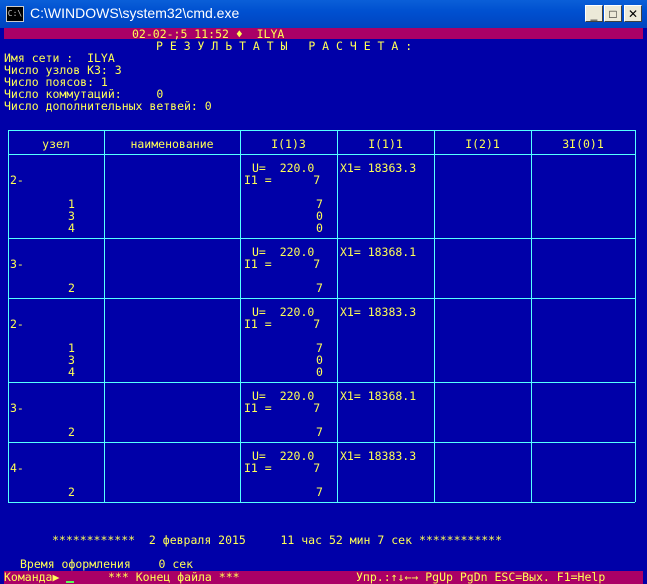 This screenshot has height=584, width=647. Describe the element at coordinates (613, 13) in the screenshot. I see `maximize-button: □` at that location.